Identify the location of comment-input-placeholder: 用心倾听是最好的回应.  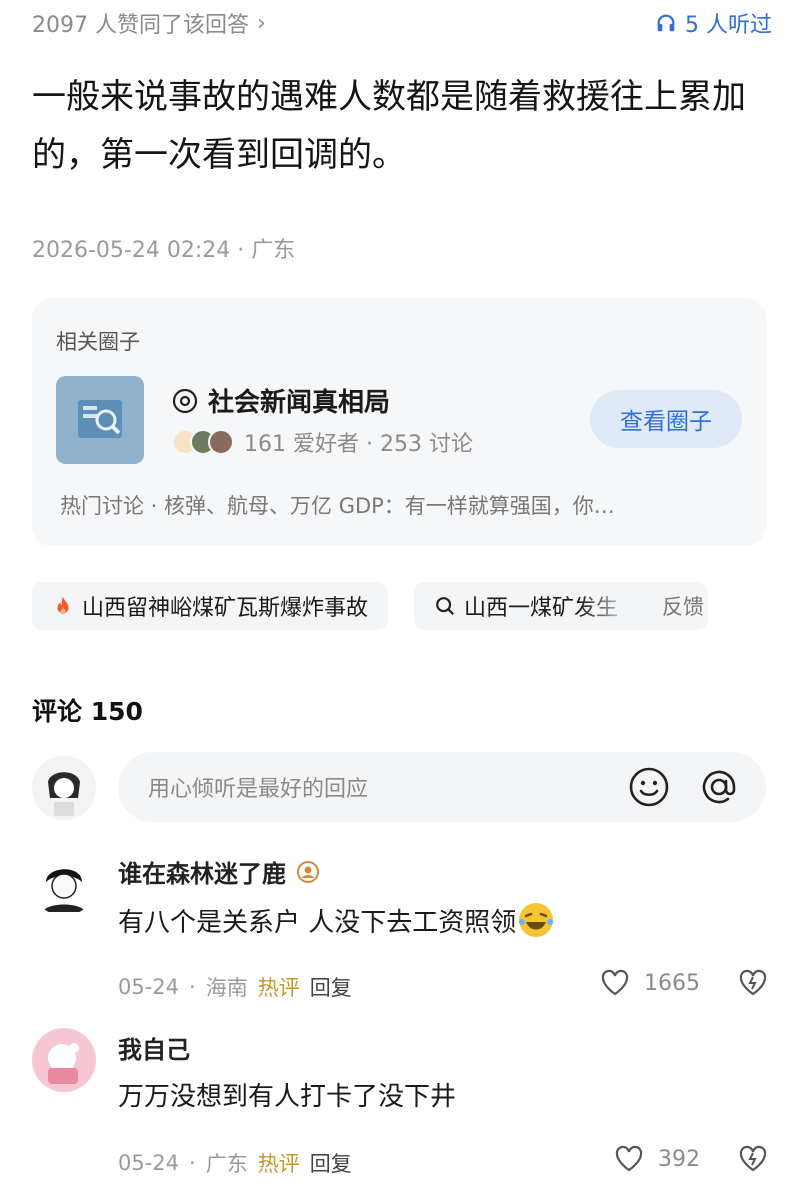
(258, 789).